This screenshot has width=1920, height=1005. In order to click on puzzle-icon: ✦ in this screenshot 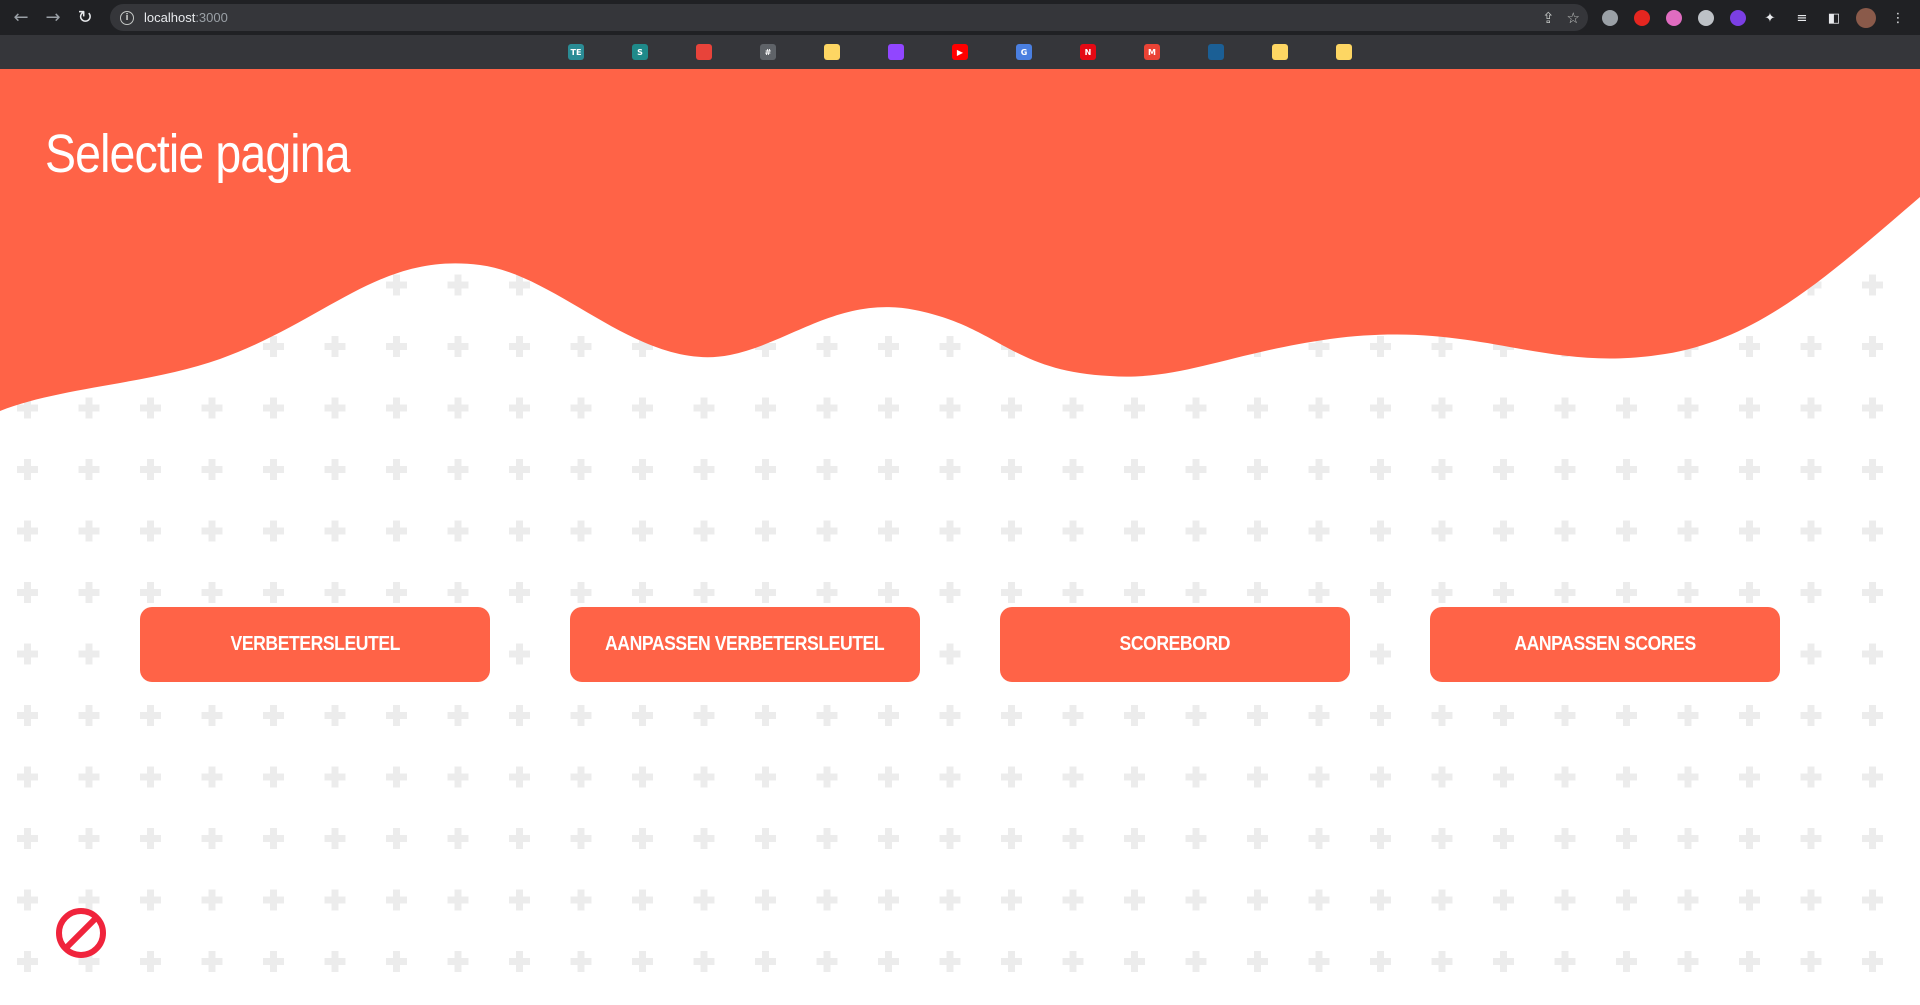, I will do `click(1770, 18)`.